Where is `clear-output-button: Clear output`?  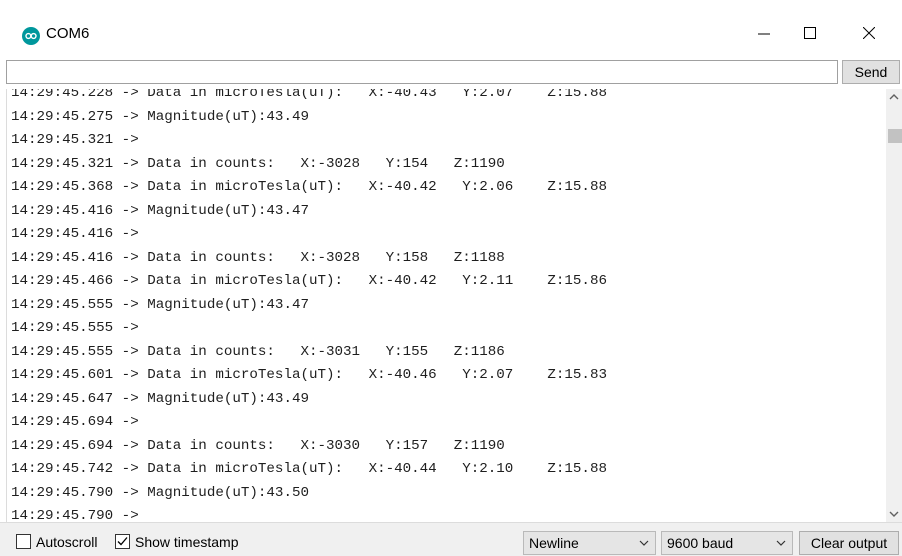
clear-output-button: Clear output is located at coordinates (849, 543).